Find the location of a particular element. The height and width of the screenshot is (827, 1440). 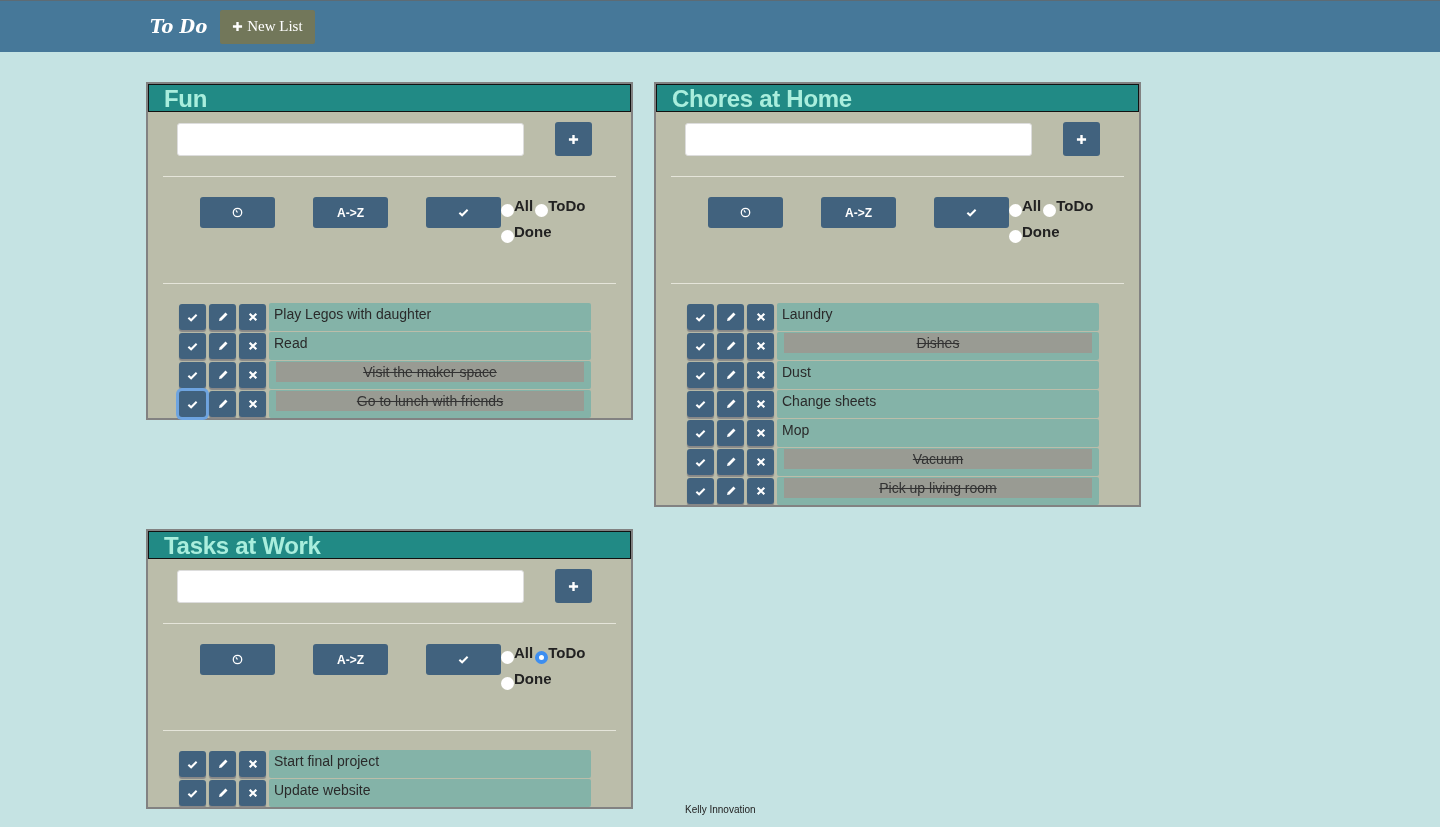

done-item-text: Dishes is located at coordinates (938, 343).